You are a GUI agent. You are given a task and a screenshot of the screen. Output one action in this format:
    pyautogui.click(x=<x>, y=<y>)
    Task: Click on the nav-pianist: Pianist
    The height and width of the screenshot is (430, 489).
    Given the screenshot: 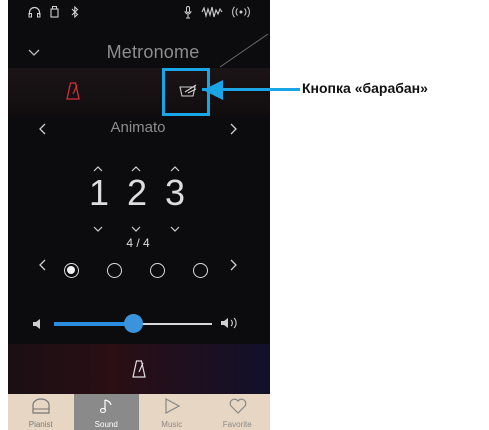 What is the action you would take?
    pyautogui.click(x=41, y=412)
    